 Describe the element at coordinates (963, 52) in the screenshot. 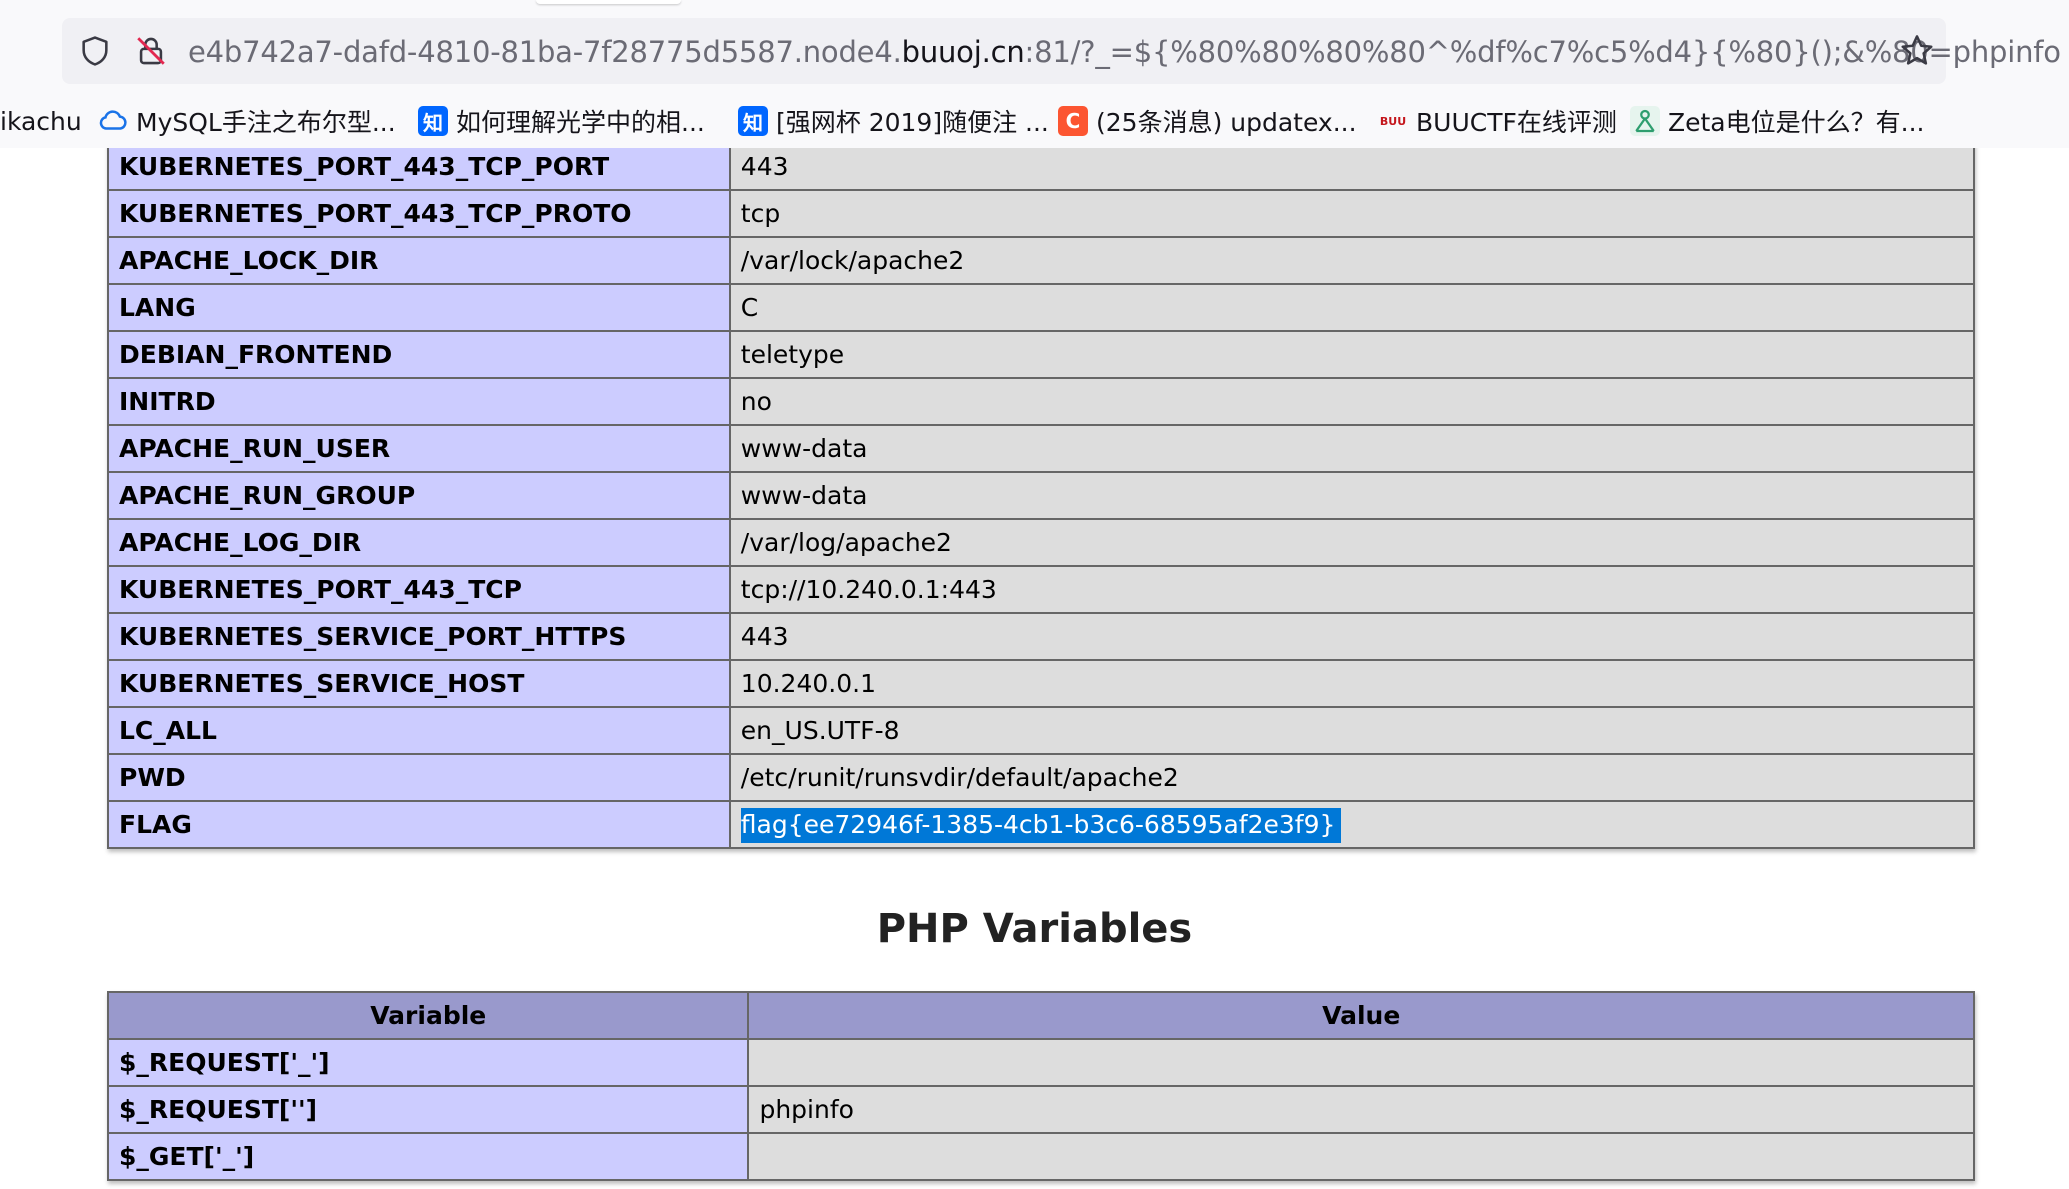

I see `url-domain: buuoj.cn` at that location.